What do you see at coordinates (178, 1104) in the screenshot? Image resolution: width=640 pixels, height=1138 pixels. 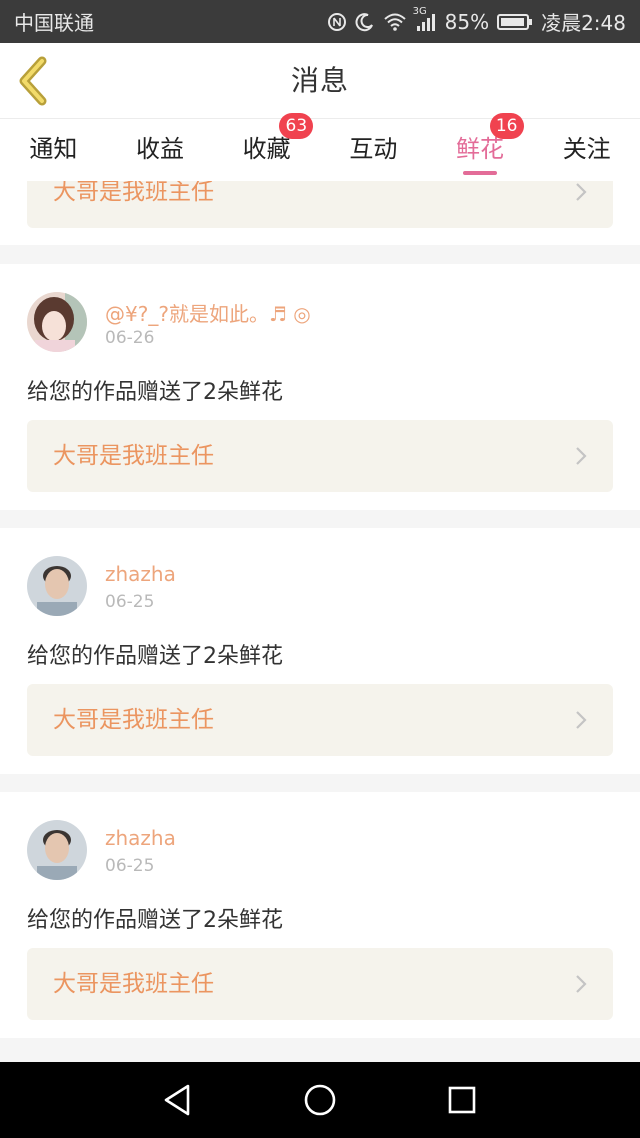 I see `back-triangle-icon` at bounding box center [178, 1104].